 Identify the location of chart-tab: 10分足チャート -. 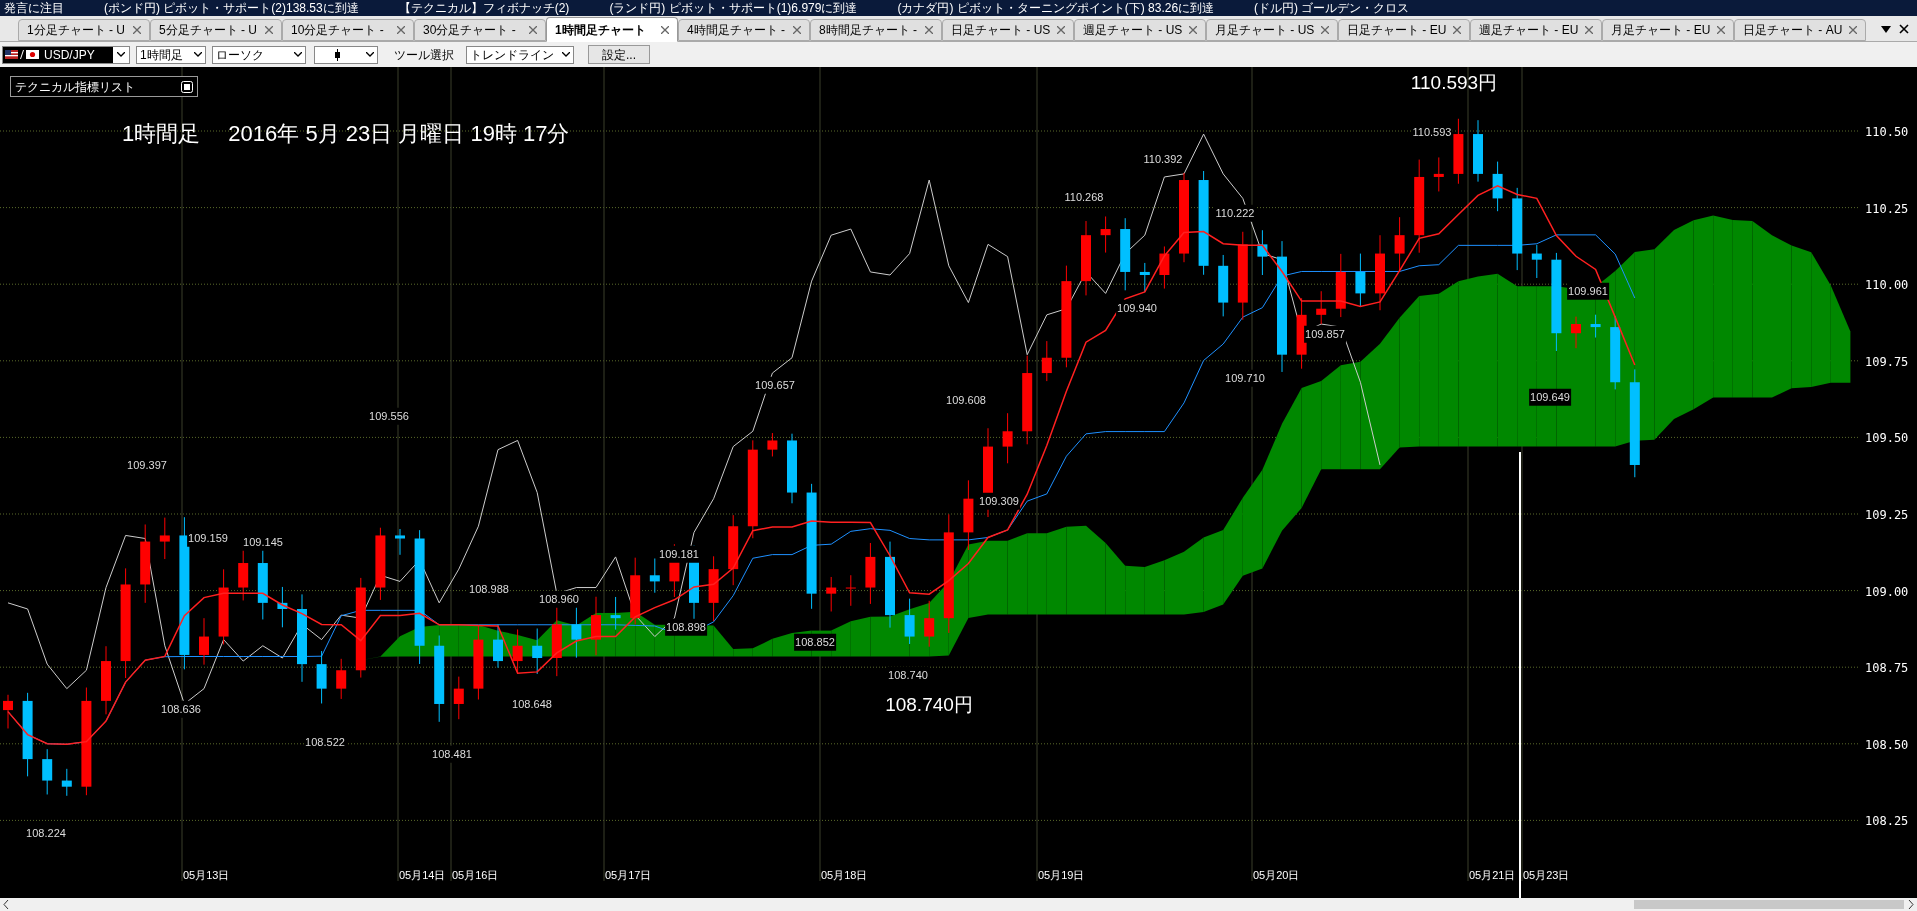
(348, 30).